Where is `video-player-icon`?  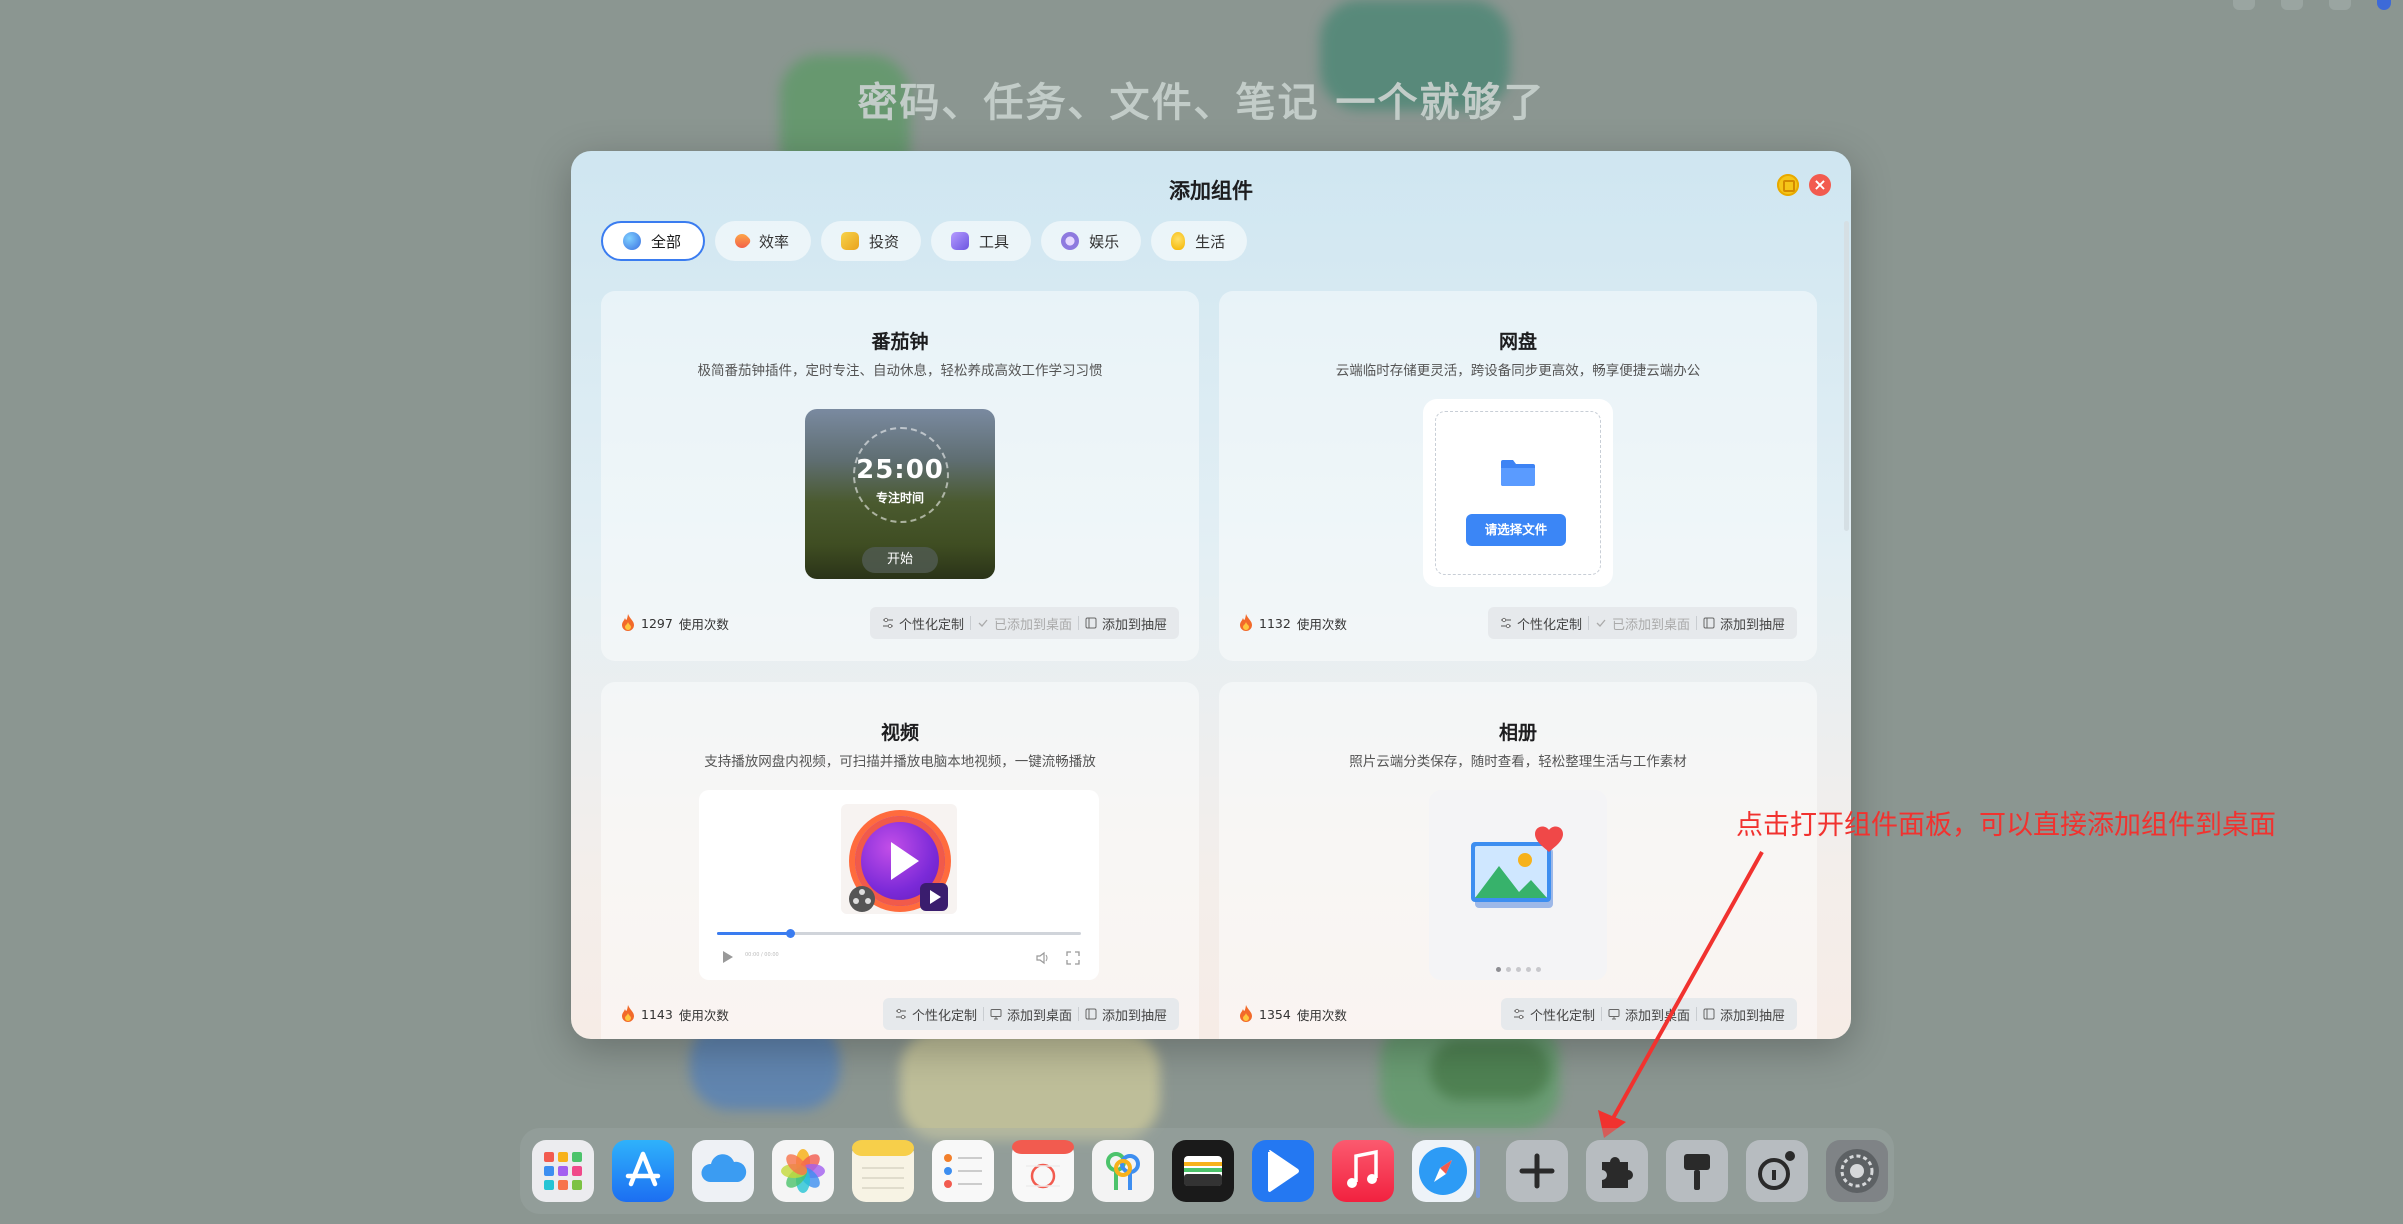 video-player-icon is located at coordinates (1283, 1171).